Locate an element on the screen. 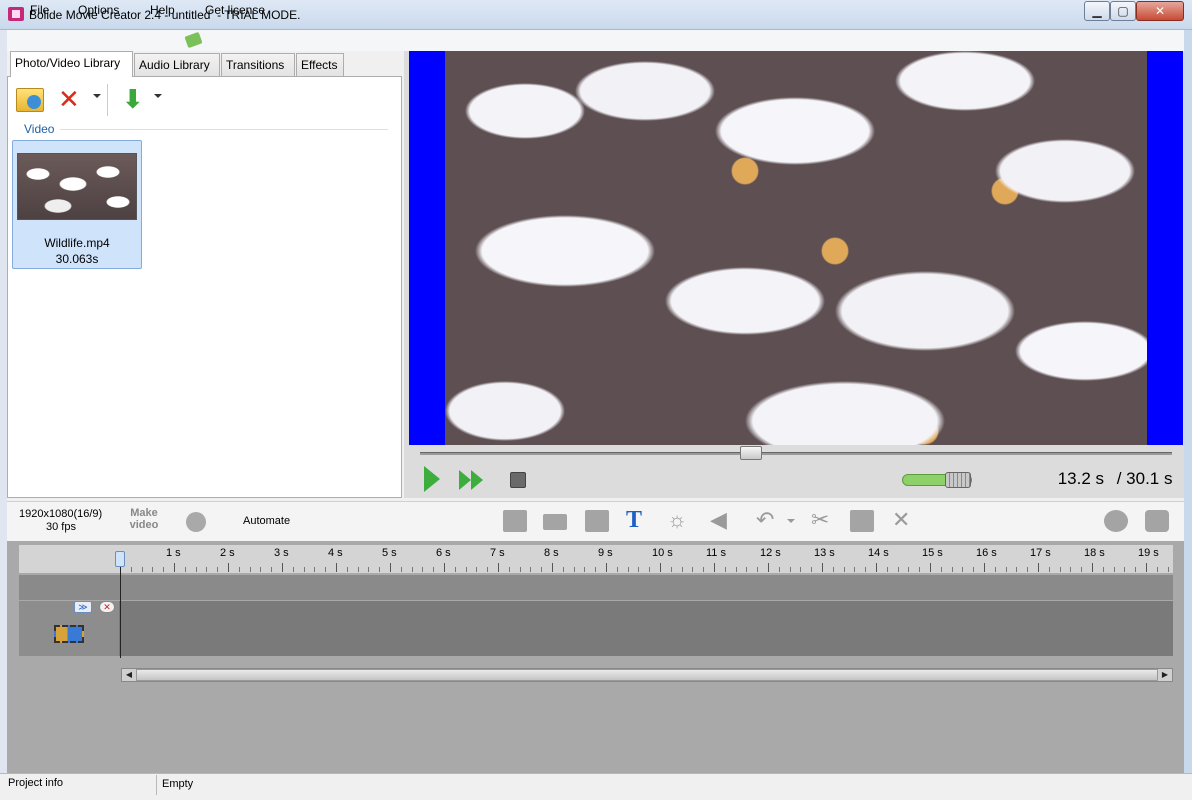  volume-handle is located at coordinates (958, 480).